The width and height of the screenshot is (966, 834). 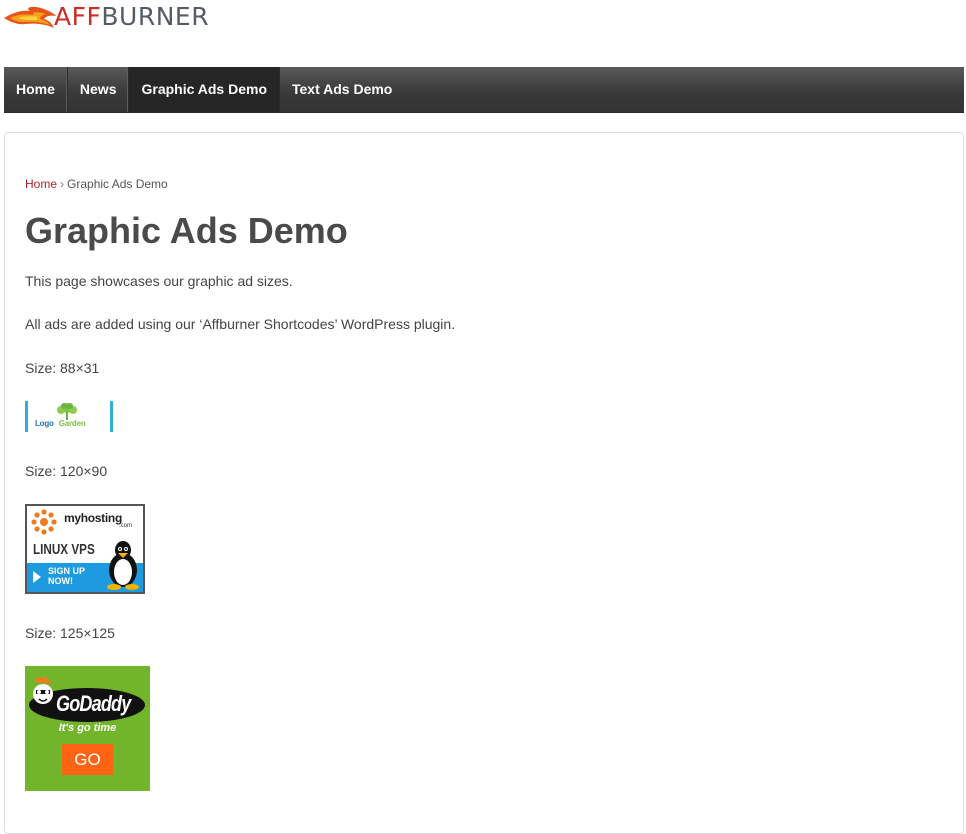 I want to click on breadcrumb: Home › Graphic Ads Demo, so click(x=96, y=184).